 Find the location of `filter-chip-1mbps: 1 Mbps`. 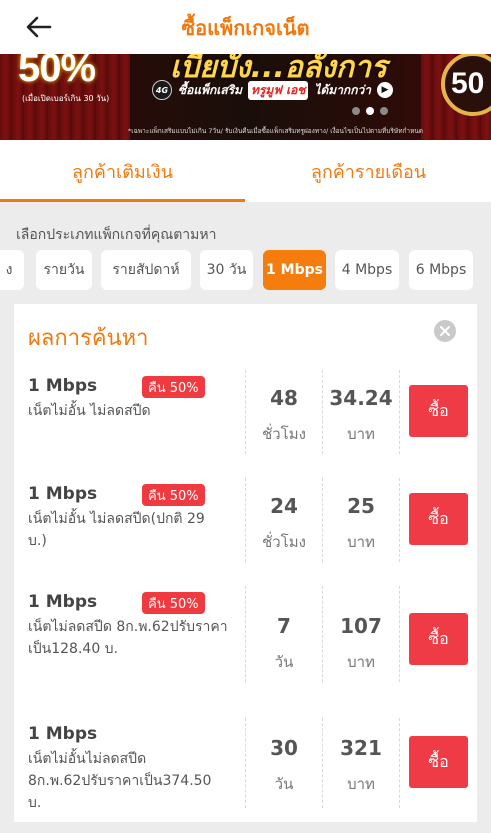

filter-chip-1mbps: 1 Mbps is located at coordinates (294, 270).